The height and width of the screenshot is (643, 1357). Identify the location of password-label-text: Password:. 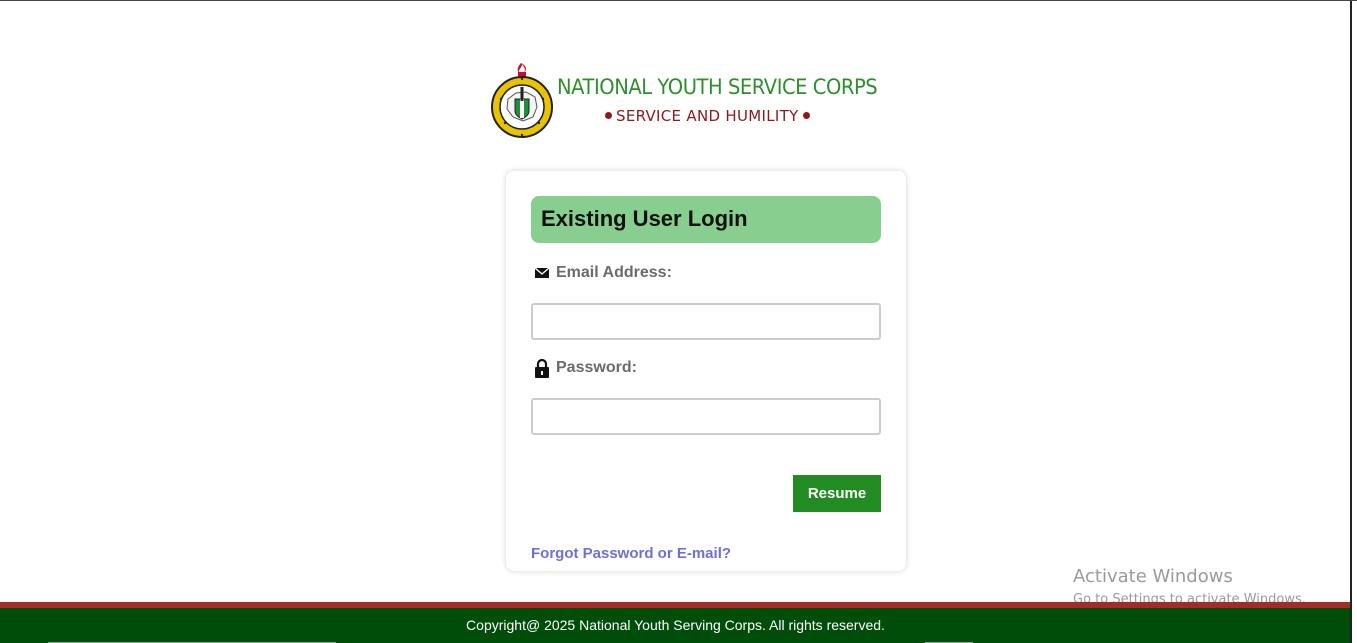
(596, 367).